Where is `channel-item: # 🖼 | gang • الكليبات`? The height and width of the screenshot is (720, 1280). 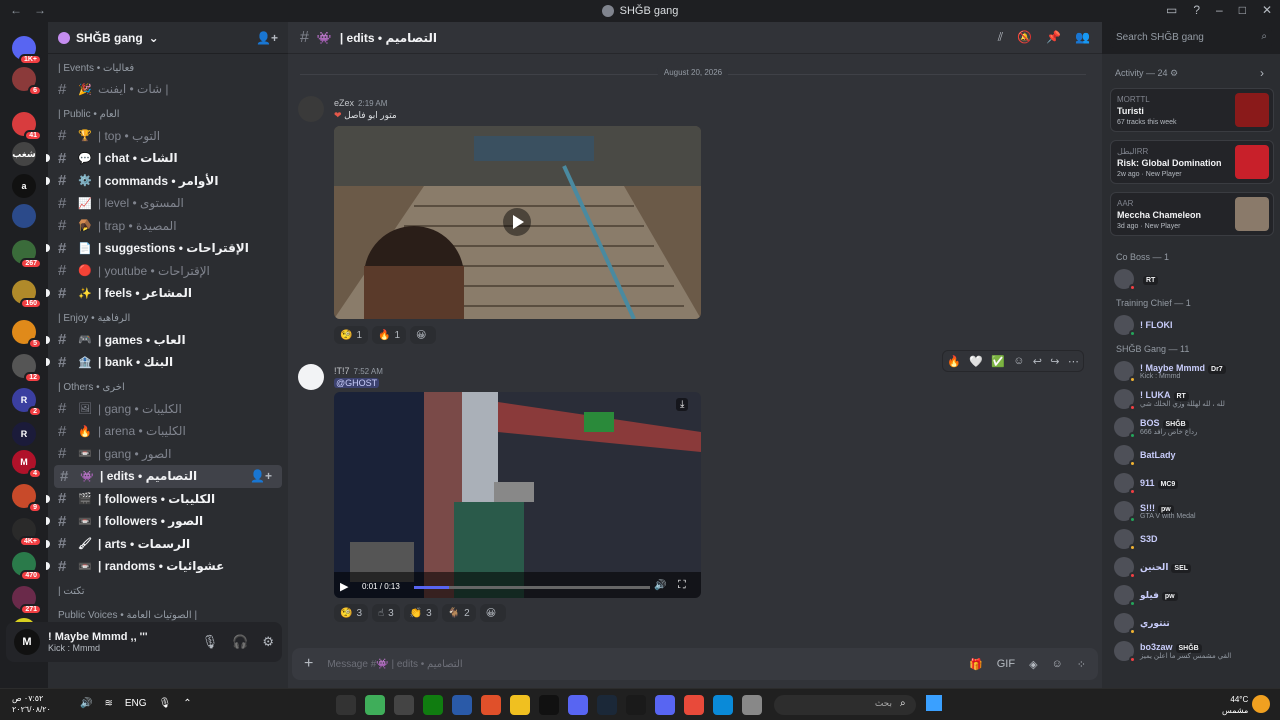
channel-item: # 🖼 | gang • الكليبات is located at coordinates (168, 409).